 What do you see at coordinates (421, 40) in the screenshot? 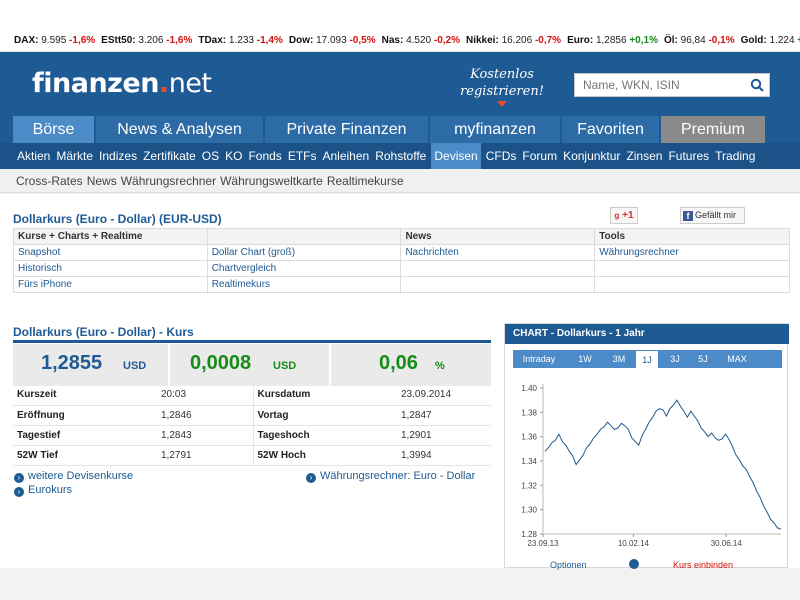
I see `ticker-item: Nas: 4.520 -0,2%` at bounding box center [421, 40].